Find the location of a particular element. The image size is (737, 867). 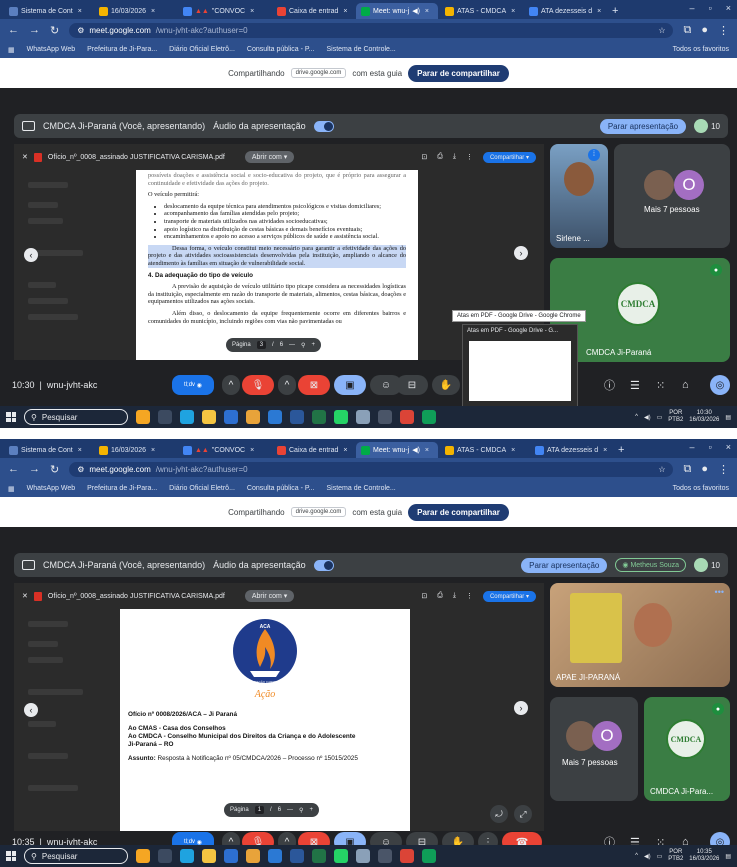

expand-icon: ⤢ is located at coordinates (523, 814).